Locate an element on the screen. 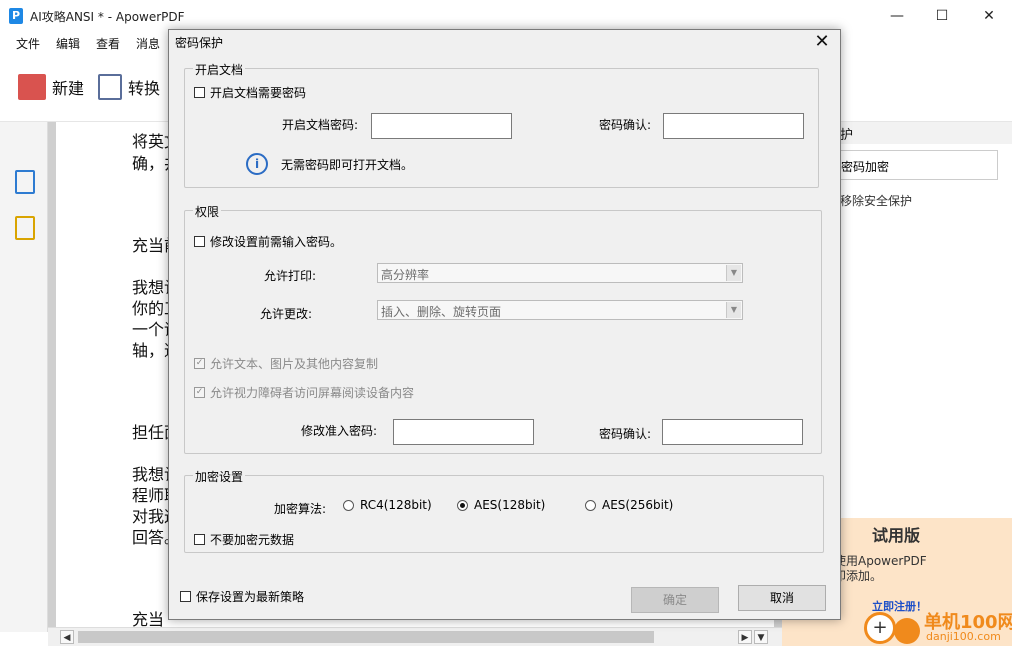 Image resolution: width=1012 pixels, height=646 pixels. allow-copy-checkbox: ✓ 允许文本、图片及其他内容复制 is located at coordinates (286, 363).